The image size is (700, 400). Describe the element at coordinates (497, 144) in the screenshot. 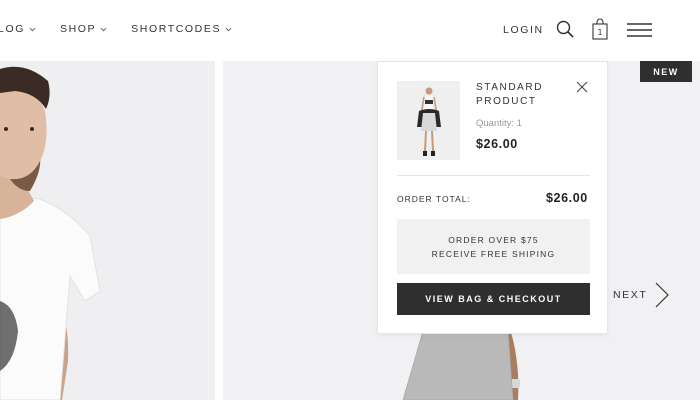

I see `cart-item-price: $26.00` at that location.